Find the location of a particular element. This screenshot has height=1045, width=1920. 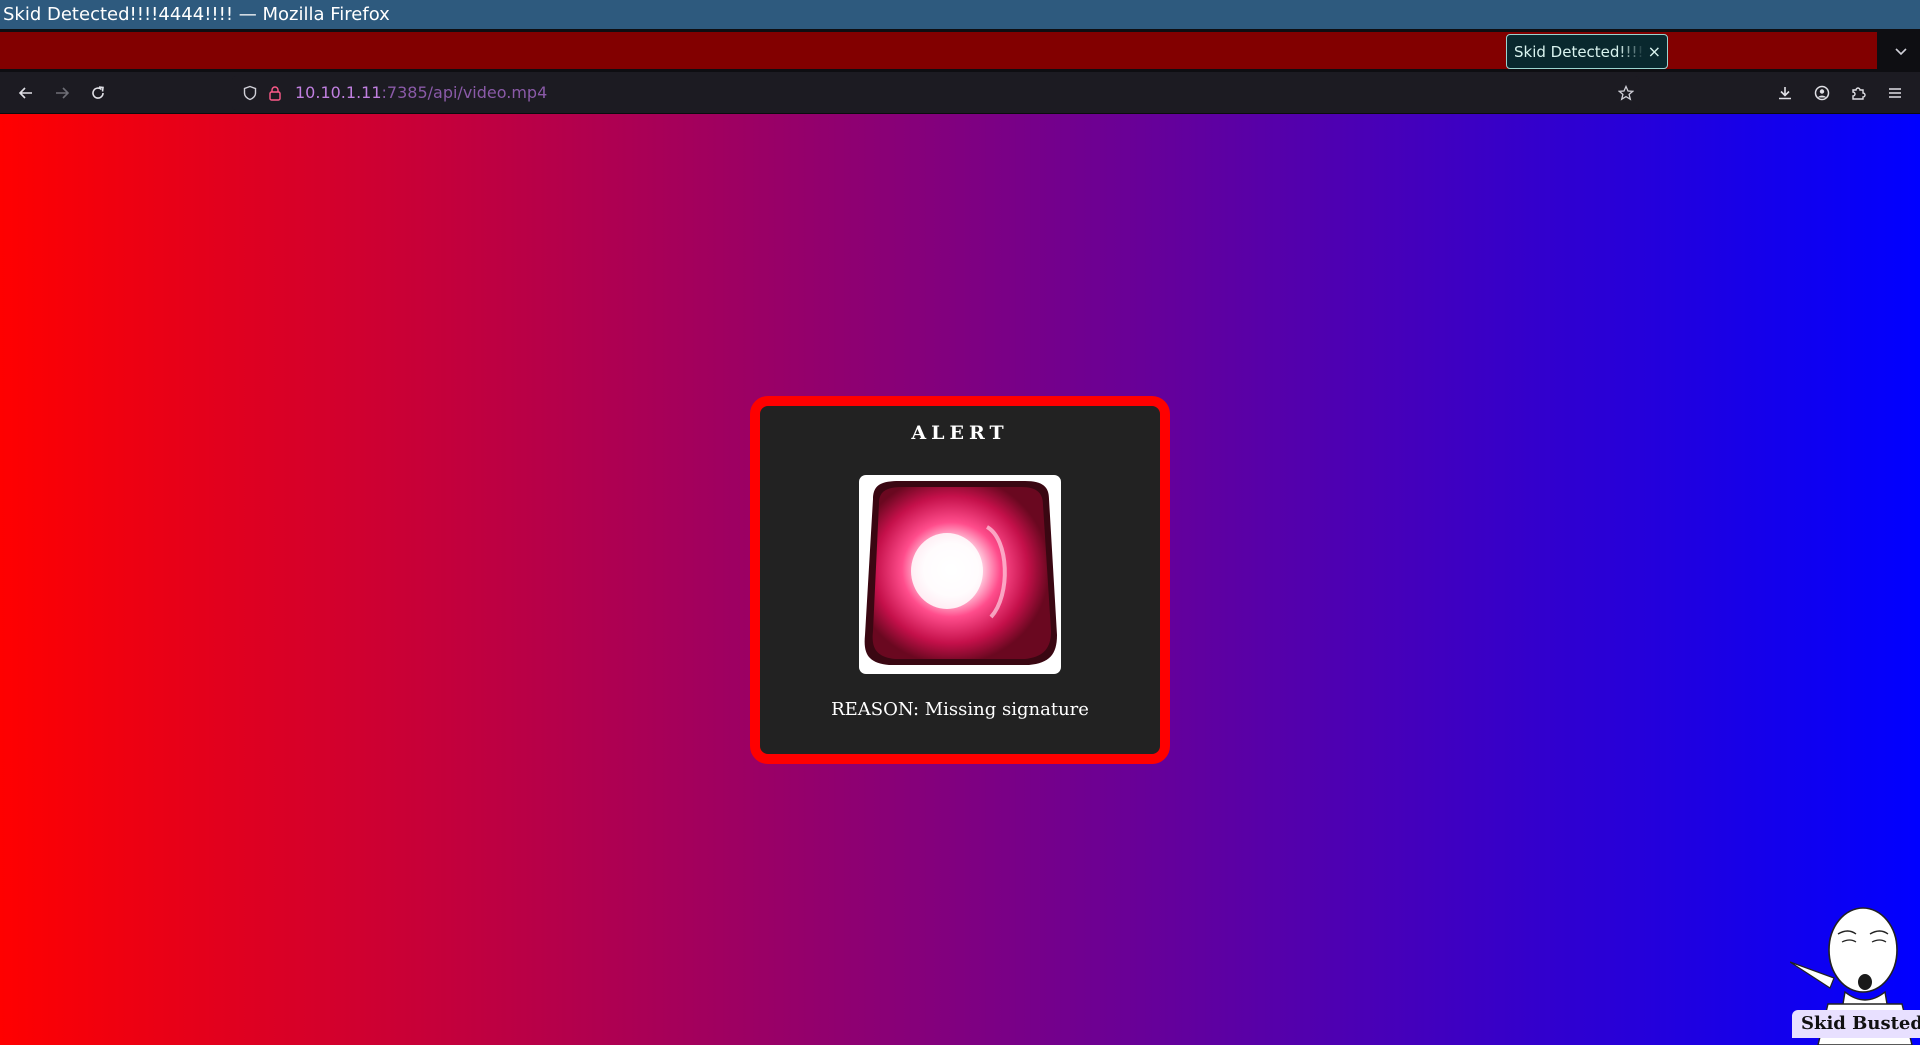

account-button is located at coordinates (1822, 93).